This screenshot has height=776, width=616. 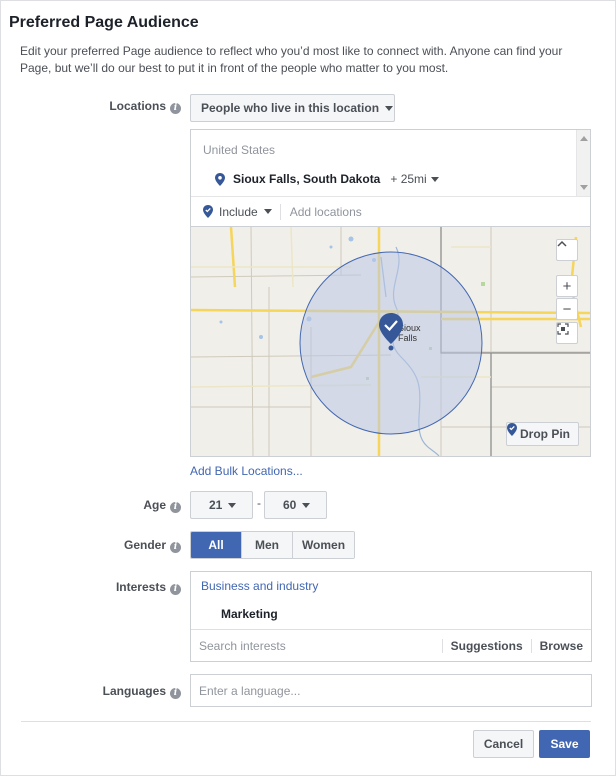 I want to click on age-max-value: 60, so click(x=290, y=505).